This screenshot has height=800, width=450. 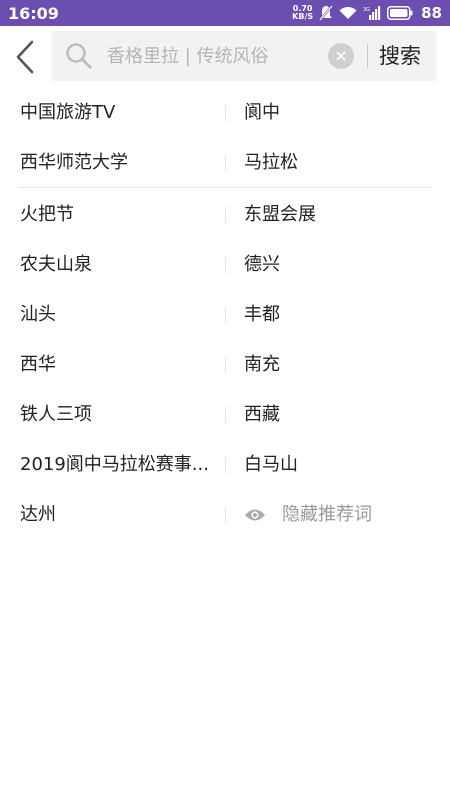 What do you see at coordinates (225, 13) in the screenshot?
I see `status-bar: 16:09 0.70 KB/S 3G 88` at bounding box center [225, 13].